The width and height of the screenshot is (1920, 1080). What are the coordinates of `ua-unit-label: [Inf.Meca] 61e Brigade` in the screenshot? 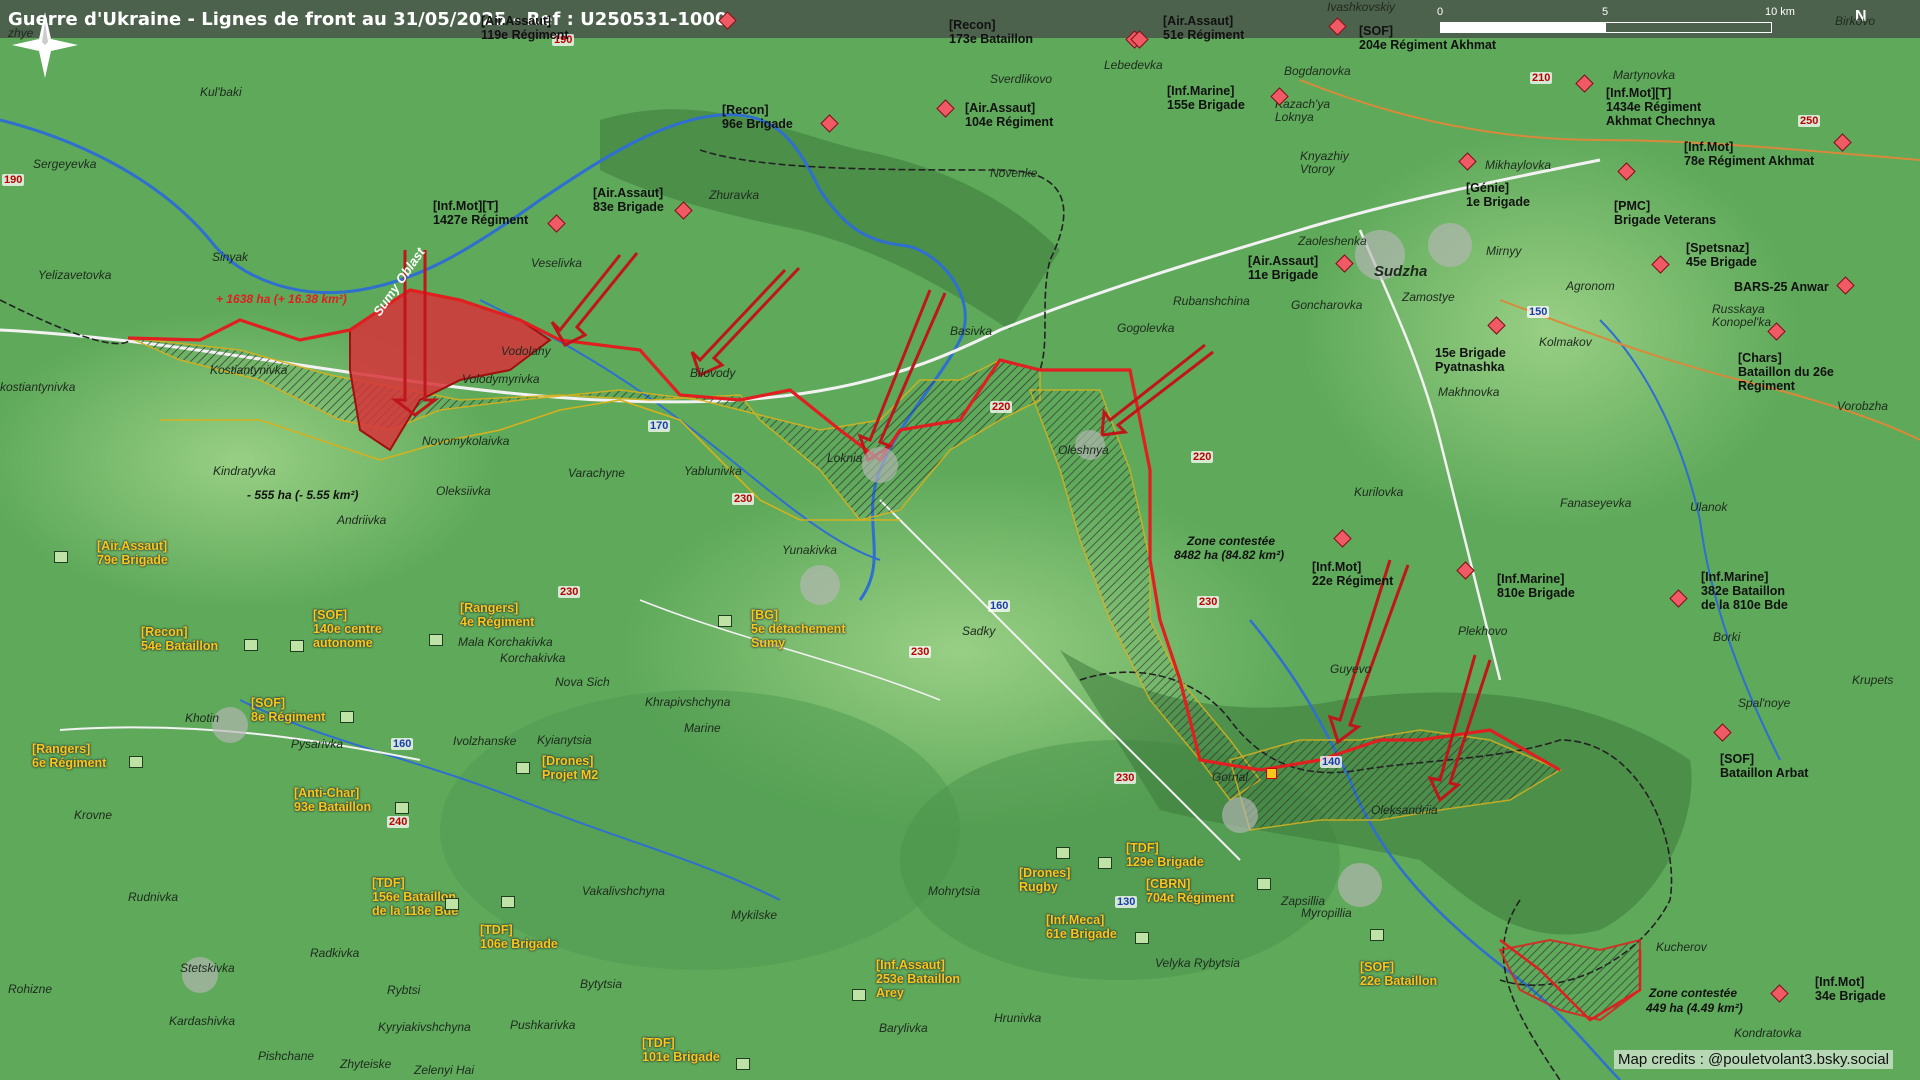 It's located at (1081, 927).